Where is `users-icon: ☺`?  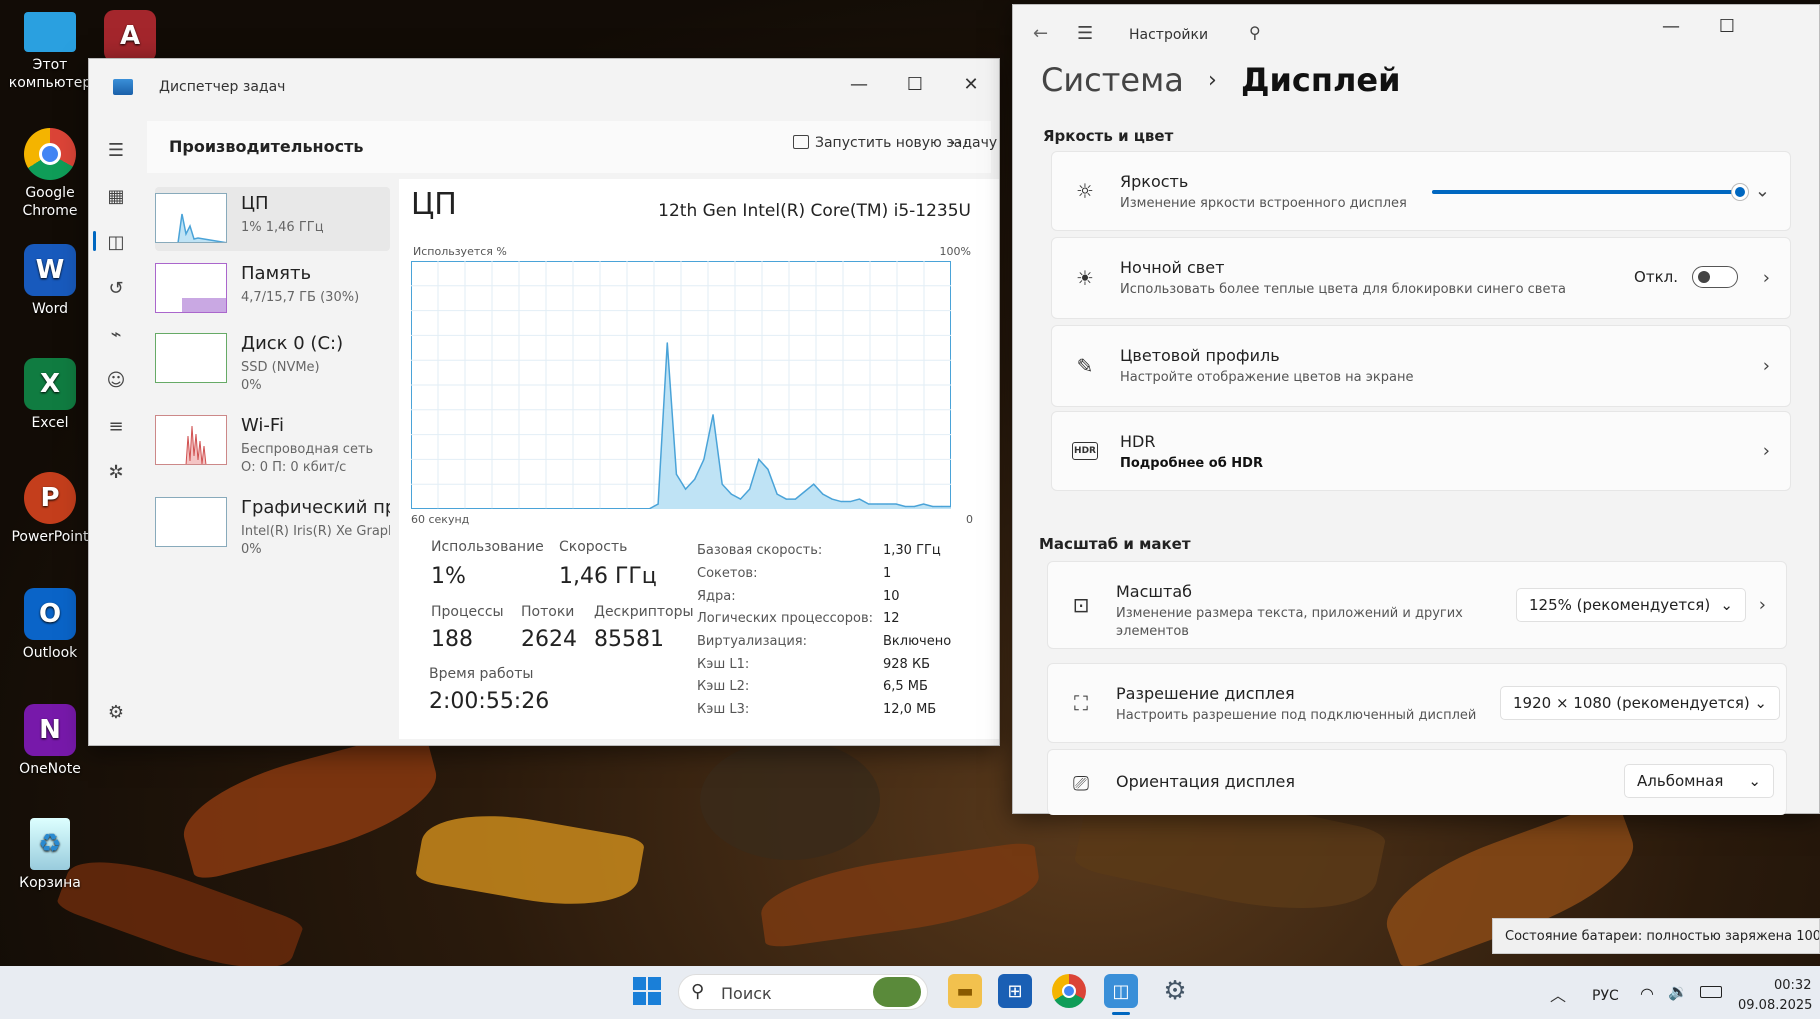
users-icon: ☺ is located at coordinates (116, 380).